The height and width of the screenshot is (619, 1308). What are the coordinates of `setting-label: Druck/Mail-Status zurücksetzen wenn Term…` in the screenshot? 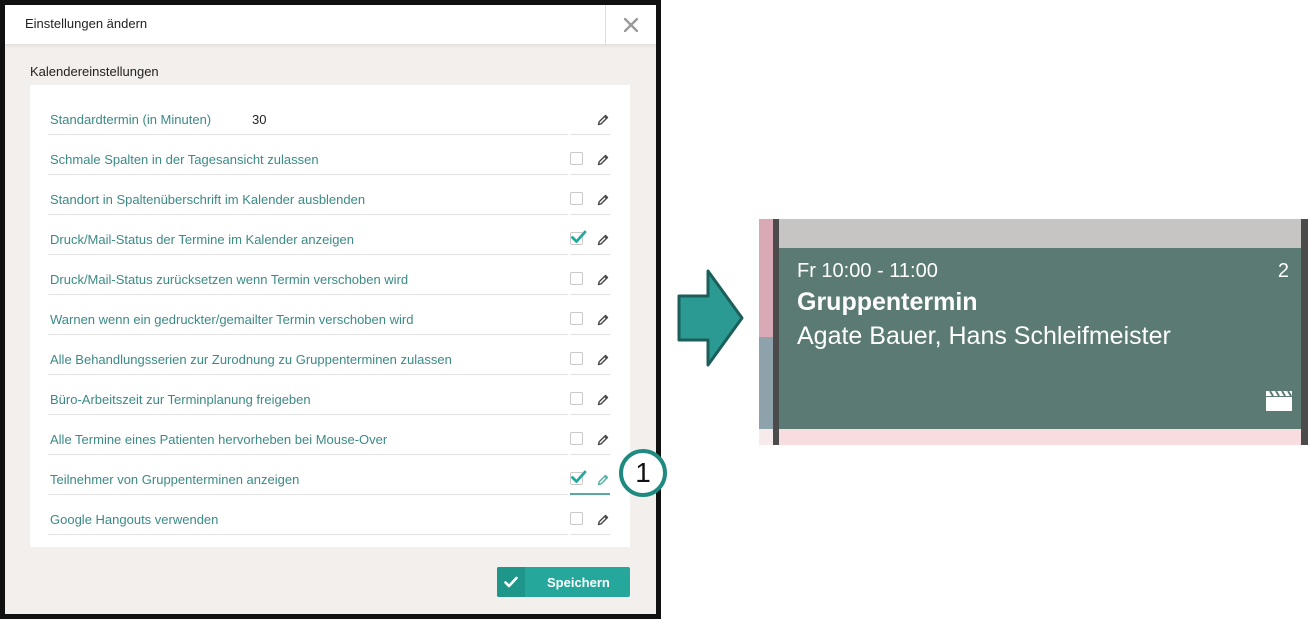 It's located at (229, 279).